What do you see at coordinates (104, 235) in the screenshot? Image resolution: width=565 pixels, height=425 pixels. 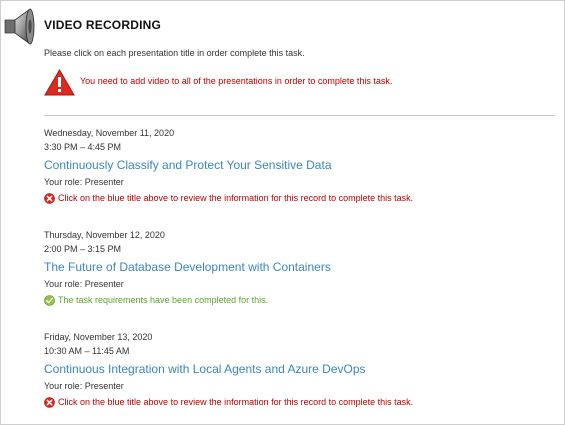 I see `session-date: Thursday, November 12, 2020` at bounding box center [104, 235].